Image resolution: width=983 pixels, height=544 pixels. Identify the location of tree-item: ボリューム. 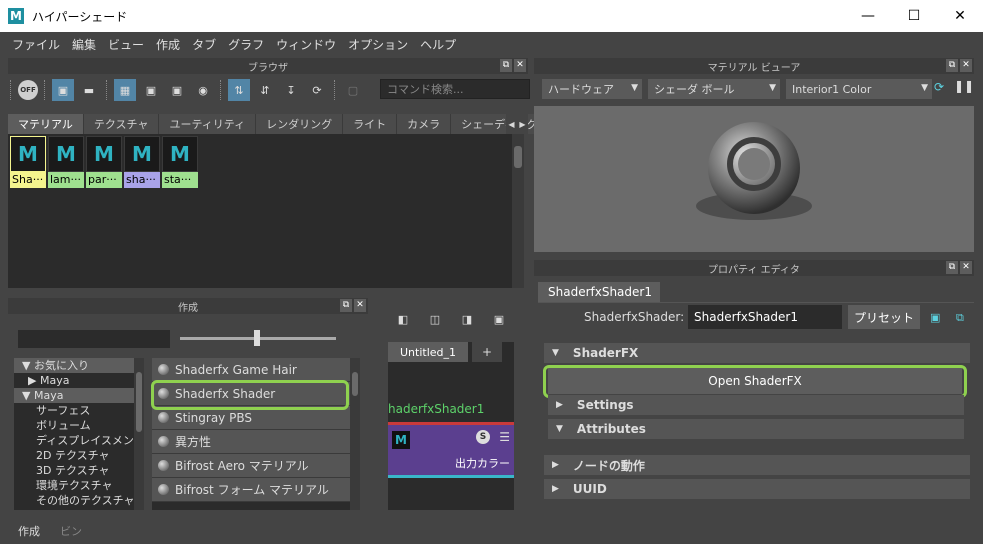
(79, 425).